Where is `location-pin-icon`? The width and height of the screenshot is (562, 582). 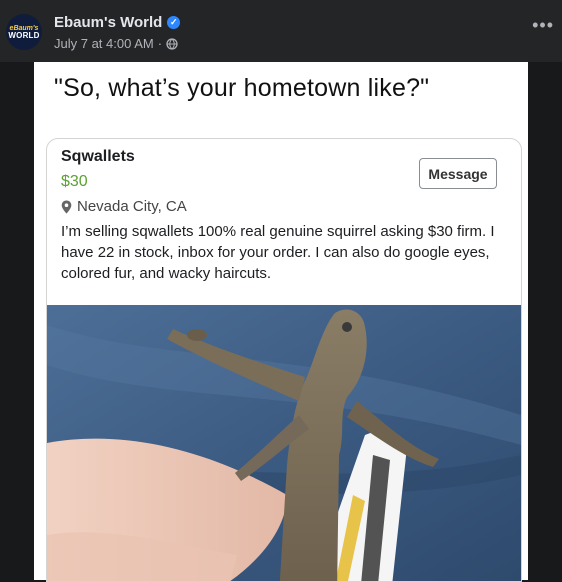 location-pin-icon is located at coordinates (66, 206).